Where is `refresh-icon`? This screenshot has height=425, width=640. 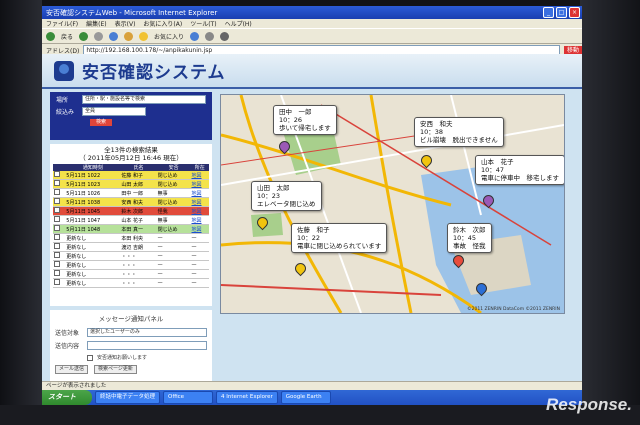
refresh-icon is located at coordinates (114, 36).